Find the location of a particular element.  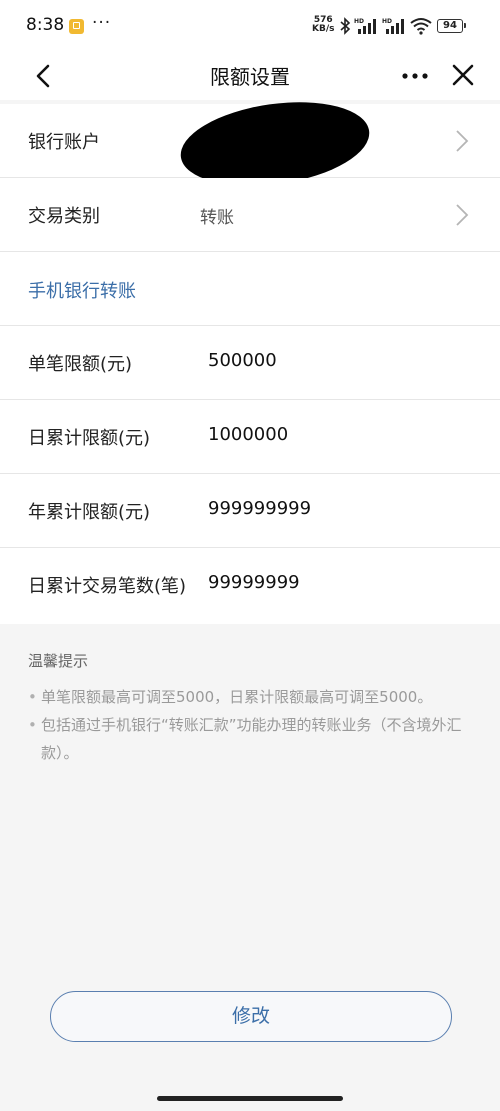

bank-account-label: 银行账户 is located at coordinates (64, 142).